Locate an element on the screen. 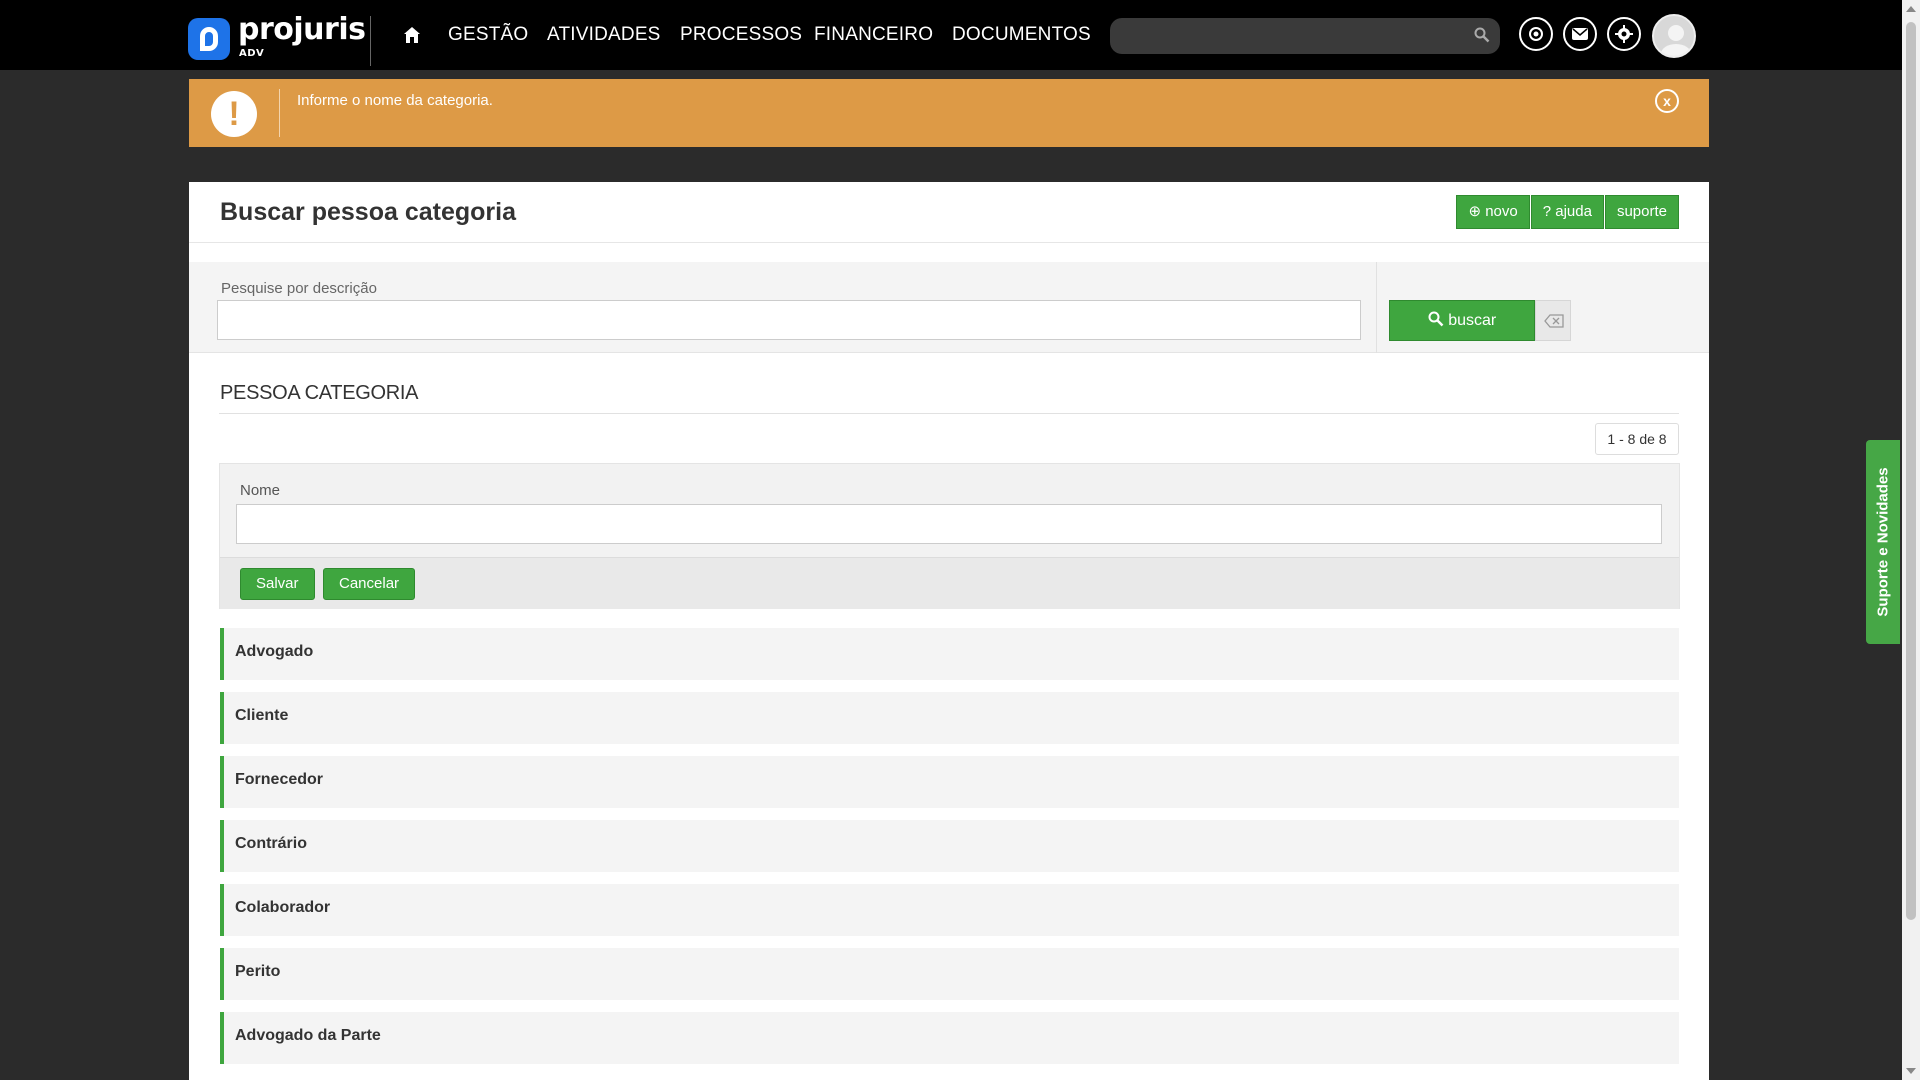 The image size is (1920, 1080). nav-item-processos: PROCESSOS is located at coordinates (741, 35).